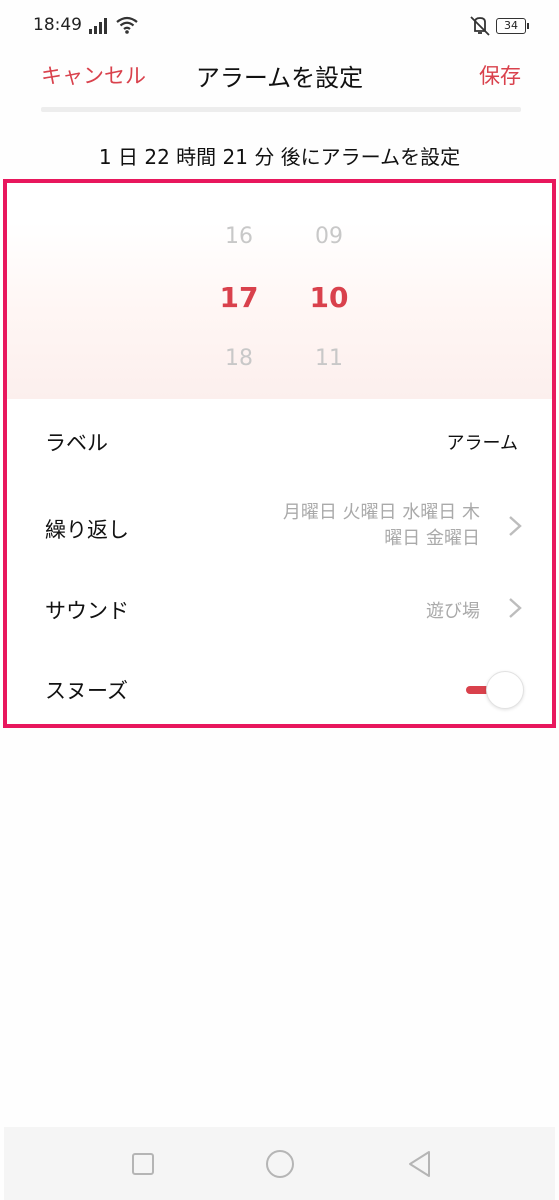 This screenshot has height=1200, width=559. I want to click on save-button: 保存, so click(500, 75).